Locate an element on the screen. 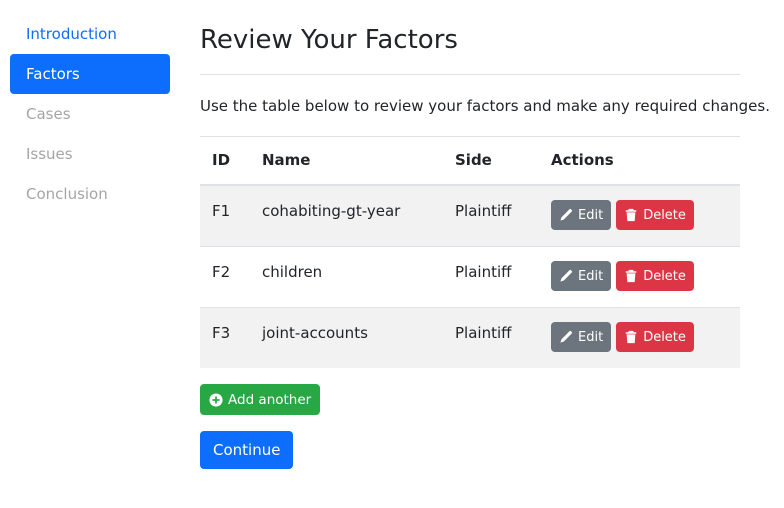  sidebar-item-introduction: Introduction is located at coordinates (90, 34).